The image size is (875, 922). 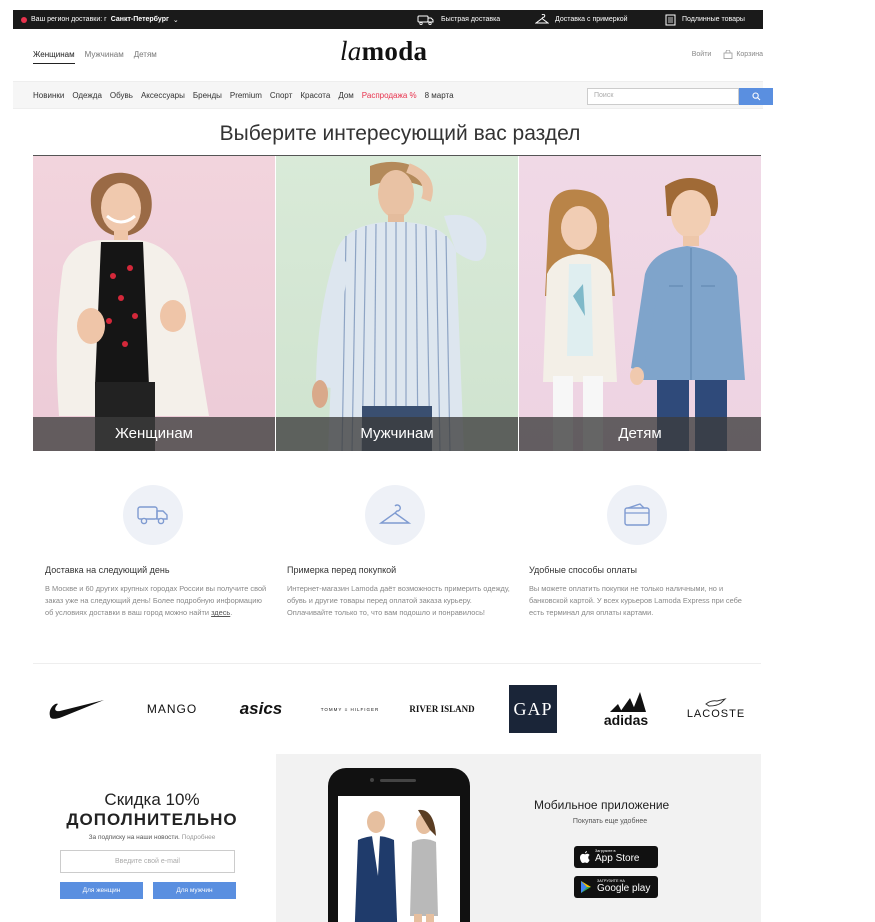 I want to click on login-link: Войти, so click(x=702, y=54).